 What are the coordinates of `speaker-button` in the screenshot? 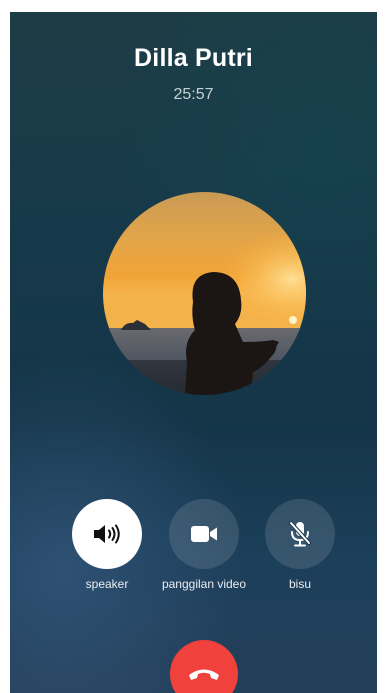 It's located at (107, 534).